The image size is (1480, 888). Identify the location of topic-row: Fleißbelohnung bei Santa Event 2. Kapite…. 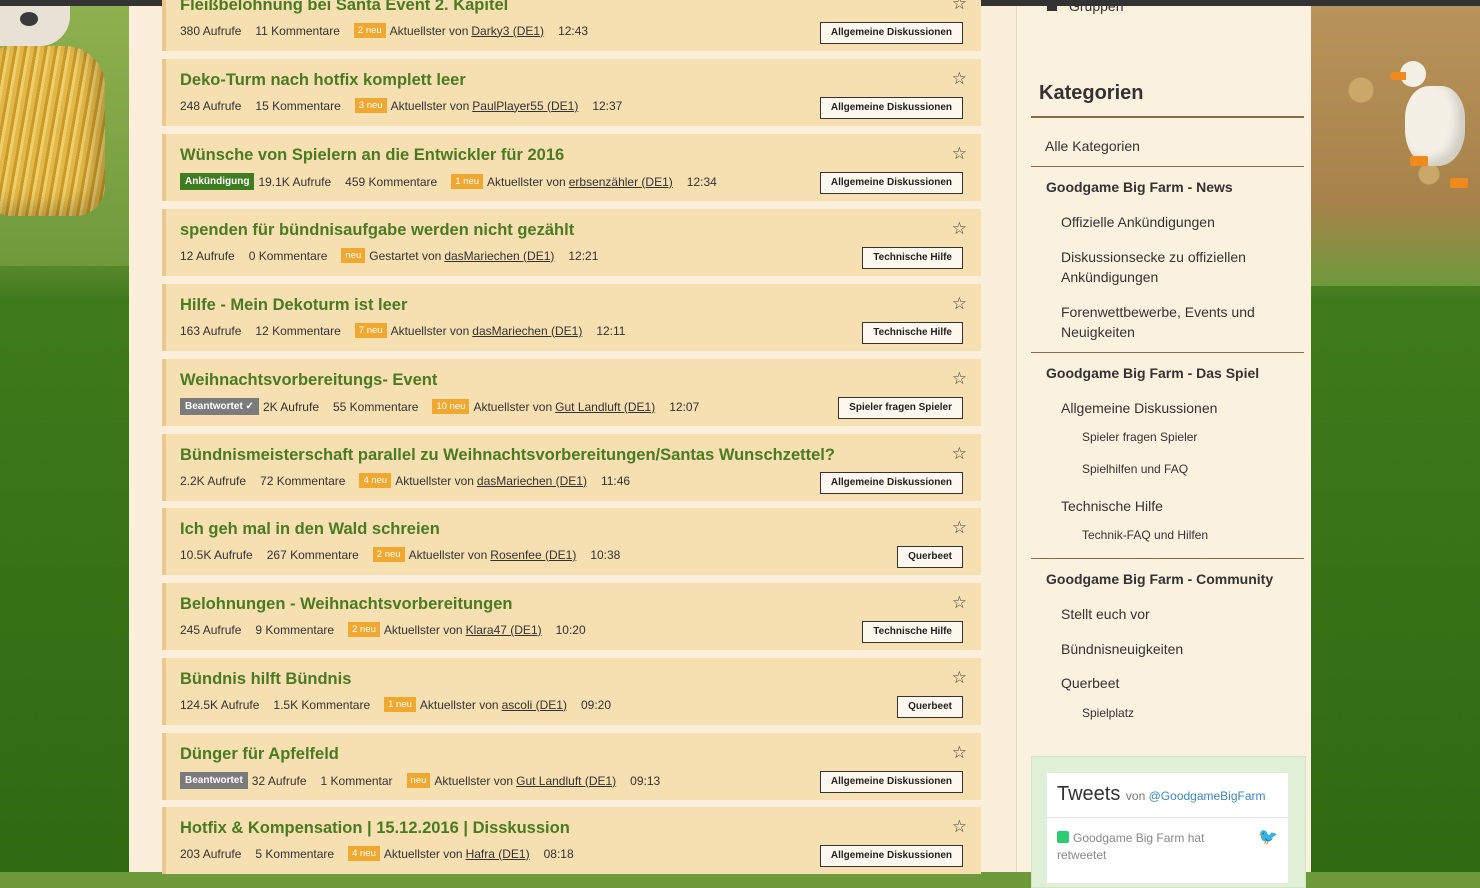
(571, 25).